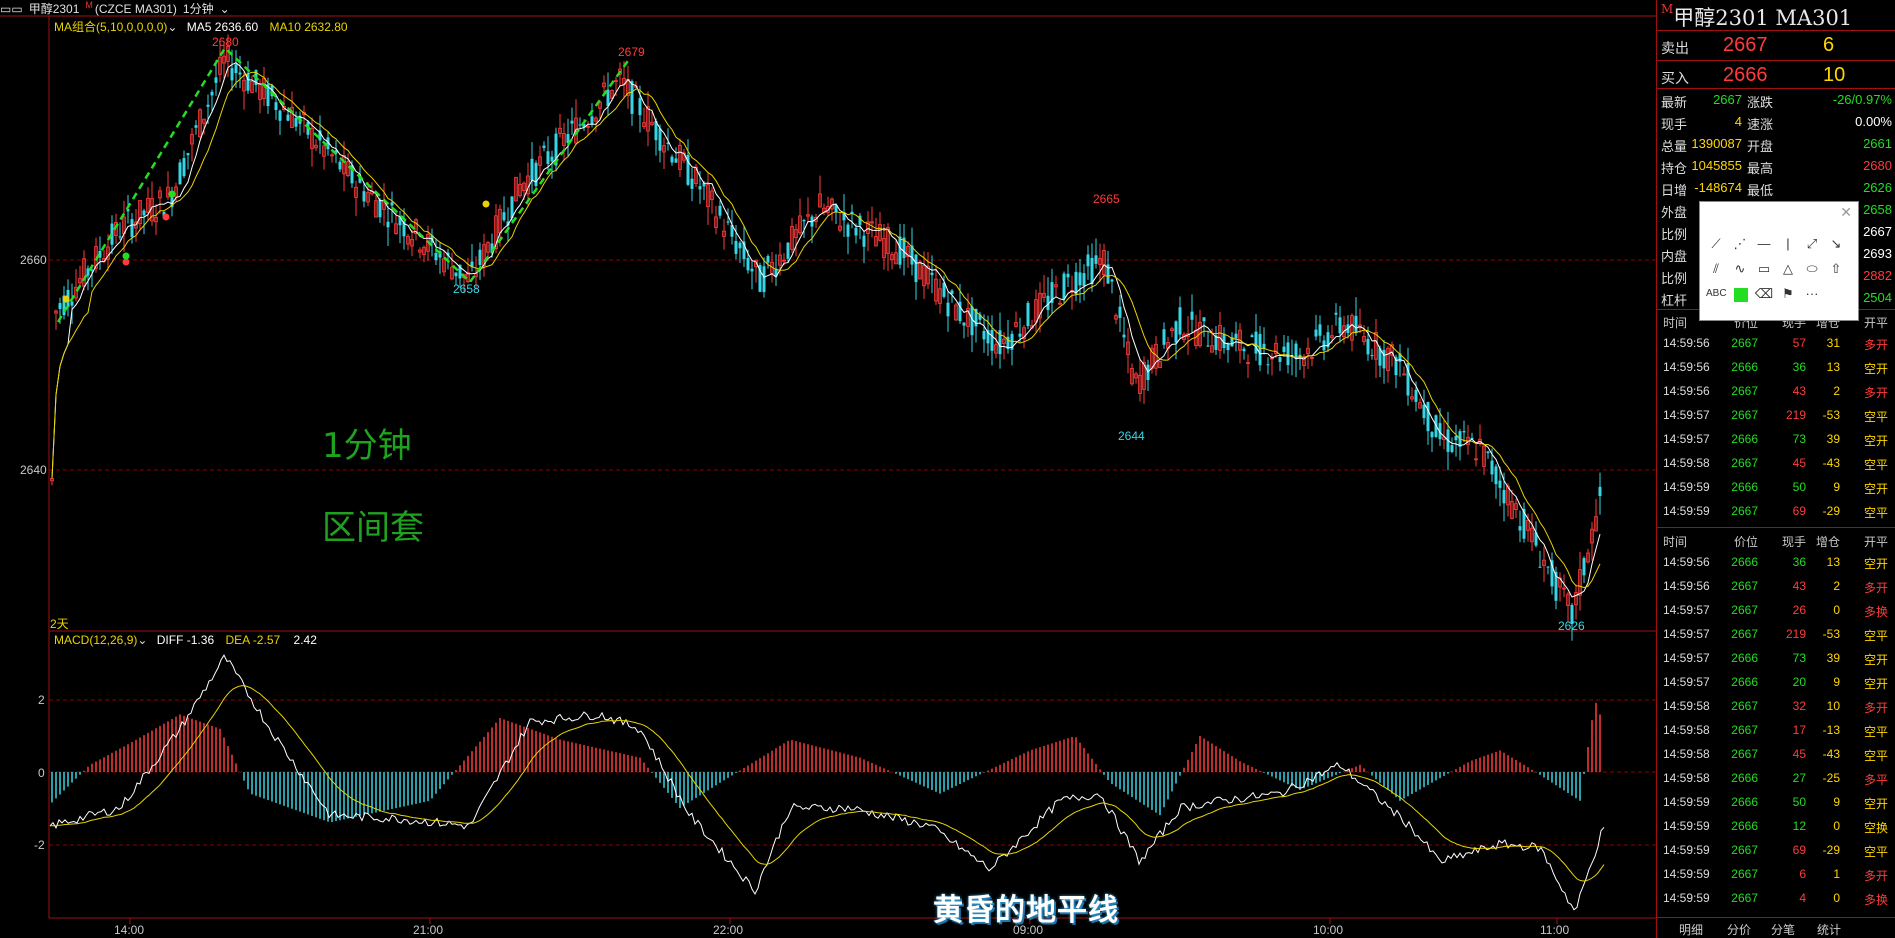 Image resolution: width=1895 pixels, height=938 pixels. What do you see at coordinates (1834, 75) in the screenshot?
I see `bid-volume: 10` at bounding box center [1834, 75].